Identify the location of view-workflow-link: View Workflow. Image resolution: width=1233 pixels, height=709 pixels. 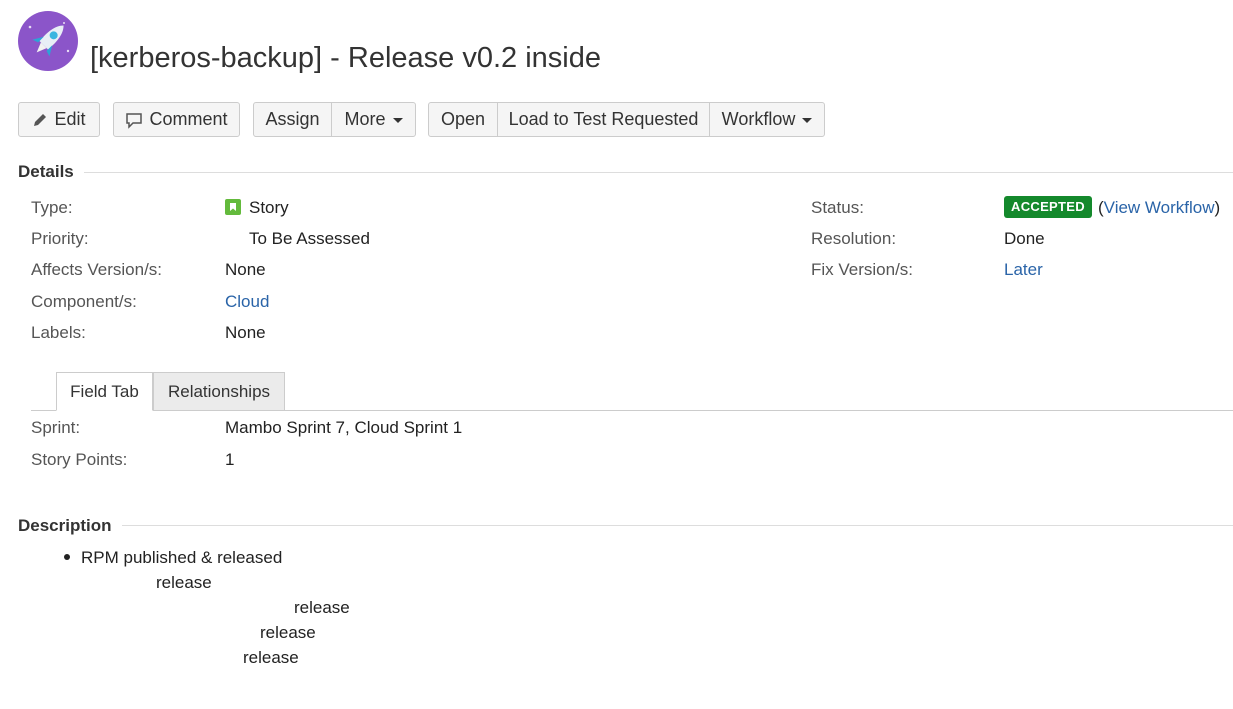
(1159, 207).